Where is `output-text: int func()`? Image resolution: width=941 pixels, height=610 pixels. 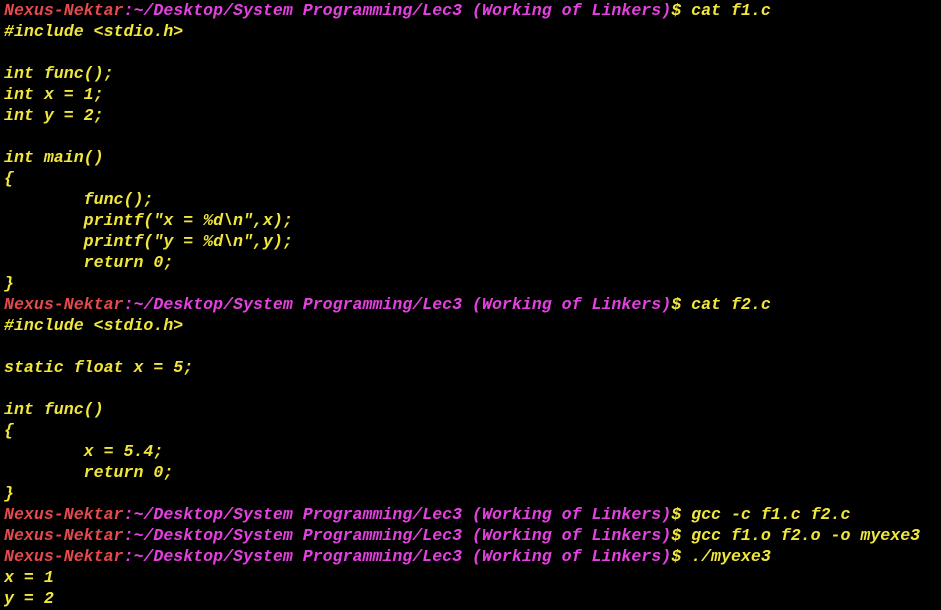 output-text: int func() is located at coordinates (54, 409).